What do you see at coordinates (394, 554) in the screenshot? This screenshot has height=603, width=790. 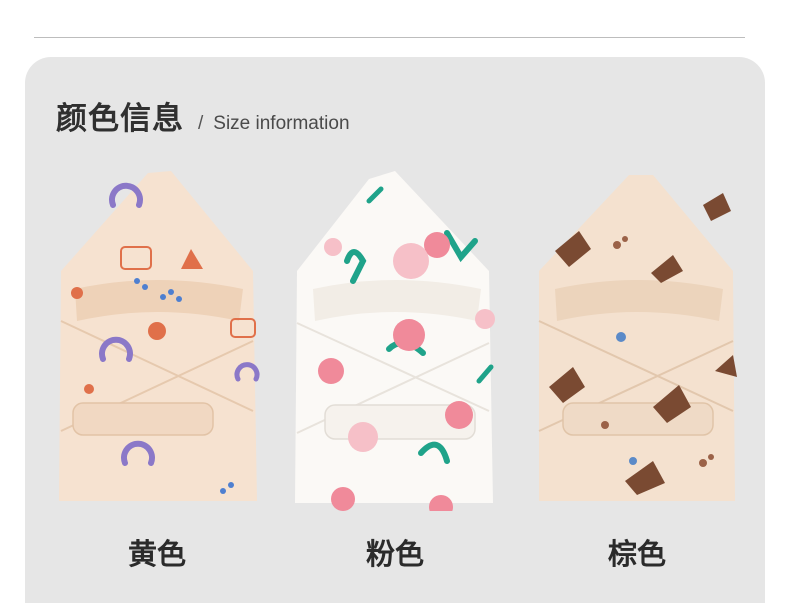 I see `color-label-pink: 粉色` at bounding box center [394, 554].